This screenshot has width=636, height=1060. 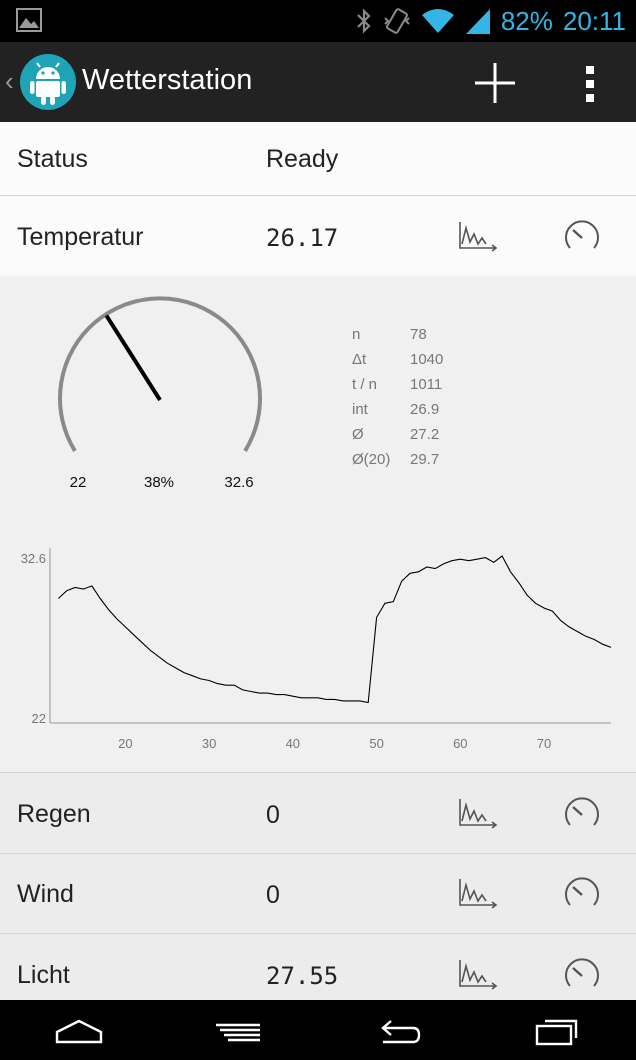 I want to click on wind-value: 0, so click(x=273, y=895).